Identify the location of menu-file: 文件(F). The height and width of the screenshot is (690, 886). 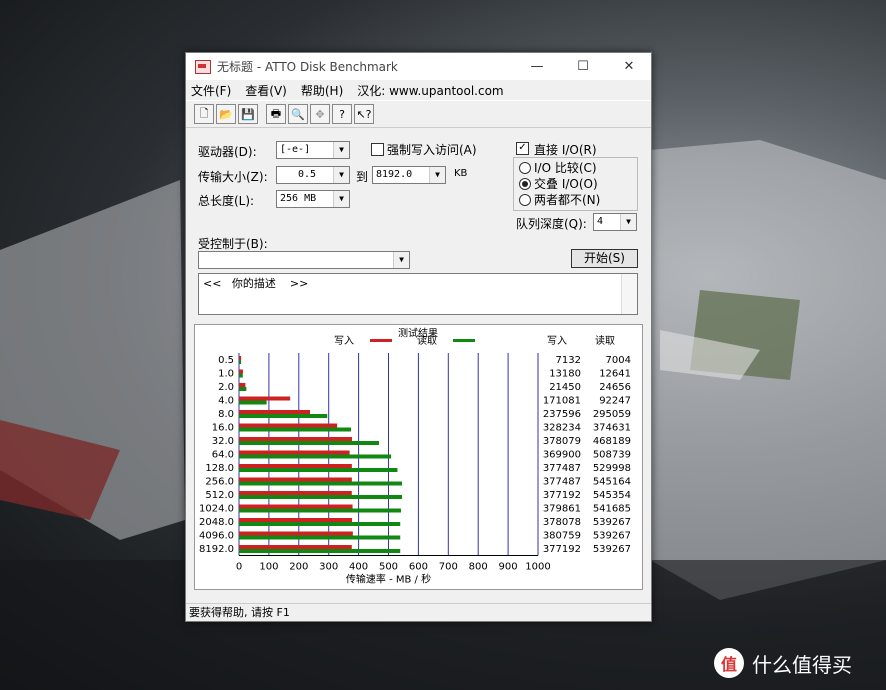
(211, 90).